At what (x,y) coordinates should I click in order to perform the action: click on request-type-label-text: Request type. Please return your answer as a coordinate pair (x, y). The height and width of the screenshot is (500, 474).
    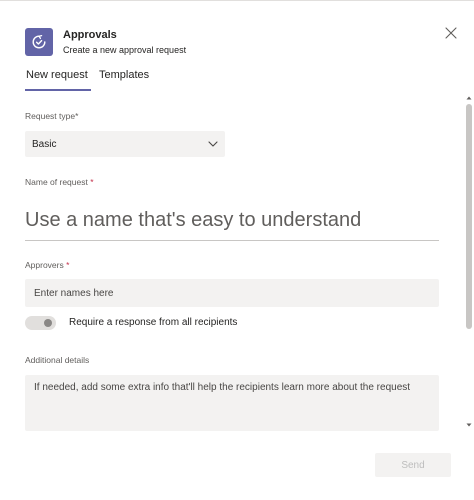
    Looking at the image, I should click on (50, 116).